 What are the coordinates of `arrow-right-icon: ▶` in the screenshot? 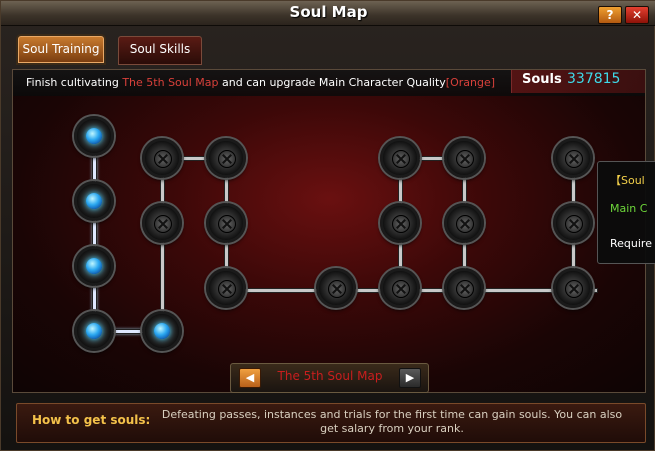 It's located at (410, 377).